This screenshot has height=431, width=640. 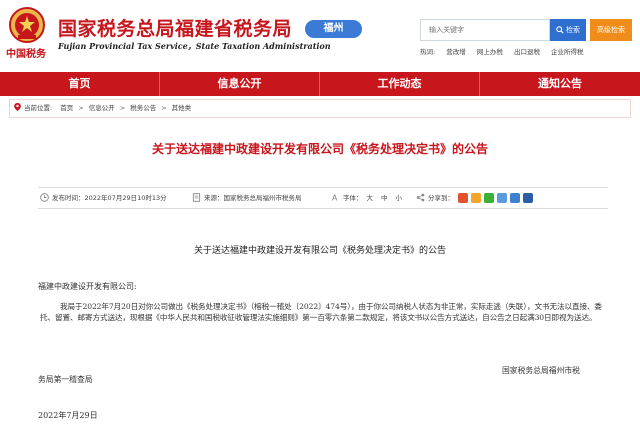 I want to click on font-size-medium: 中, so click(x=384, y=198).